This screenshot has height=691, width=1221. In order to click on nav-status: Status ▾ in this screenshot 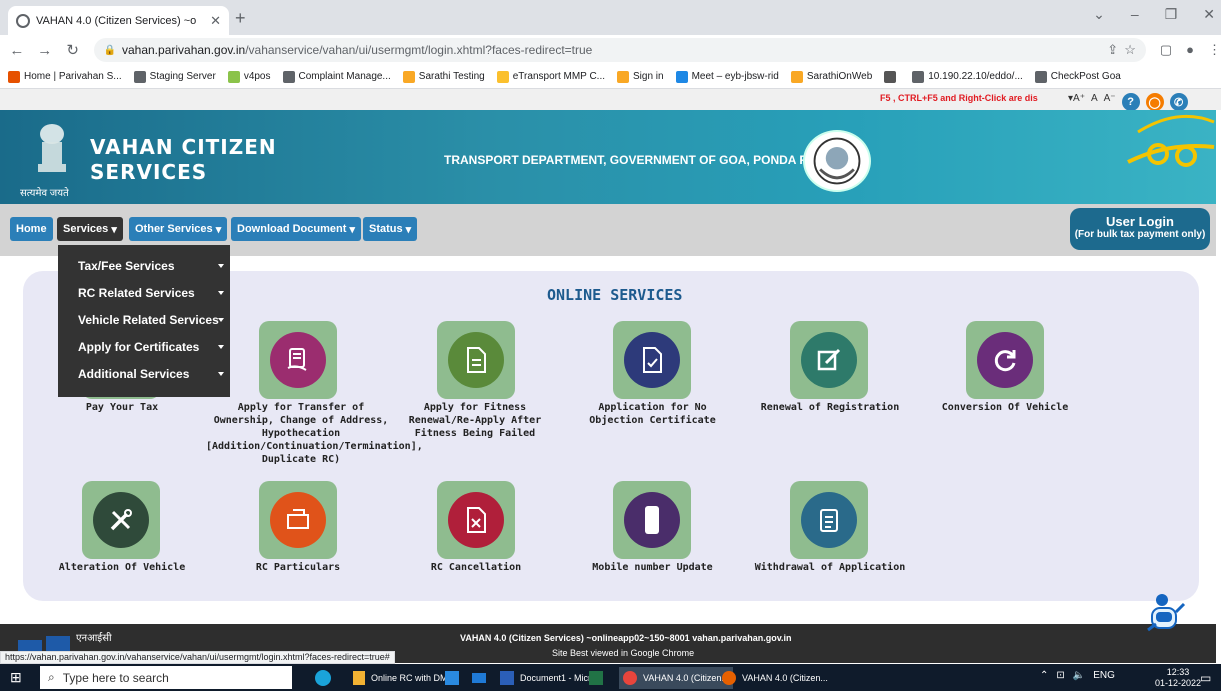, I will do `click(390, 229)`.